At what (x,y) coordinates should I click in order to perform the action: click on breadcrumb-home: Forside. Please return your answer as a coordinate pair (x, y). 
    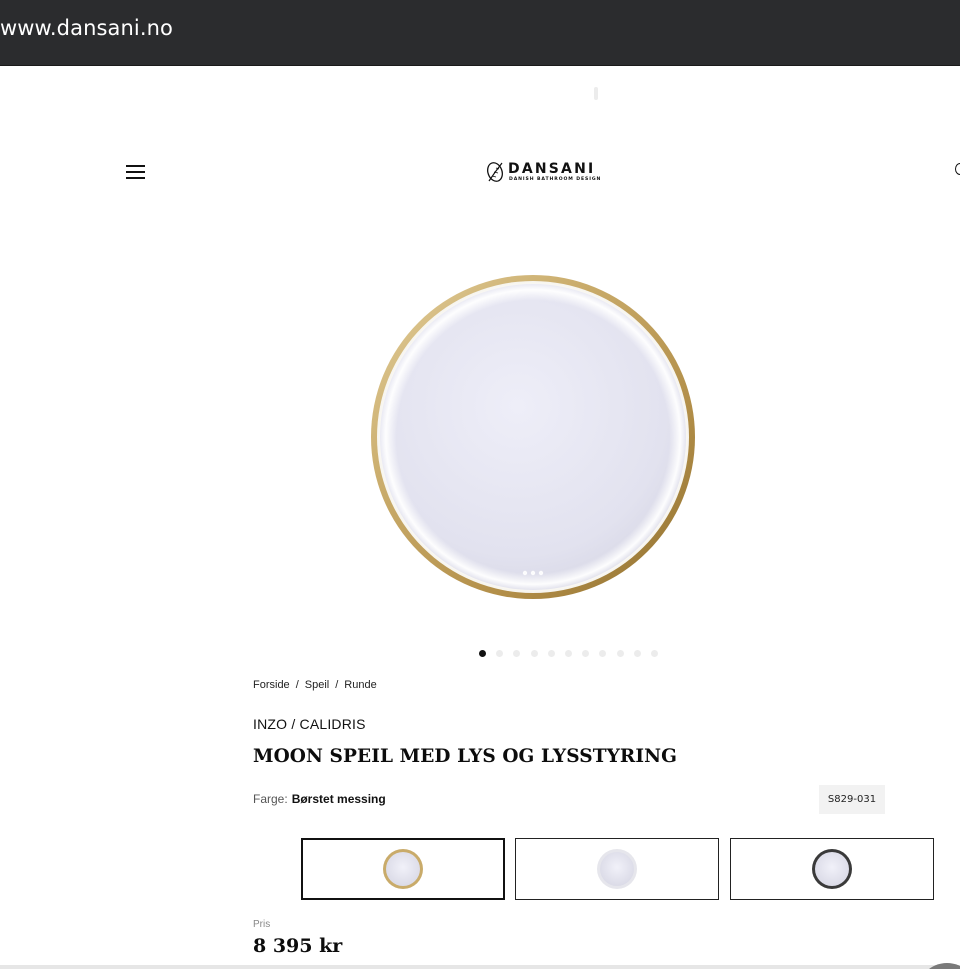
    Looking at the image, I should click on (271, 685).